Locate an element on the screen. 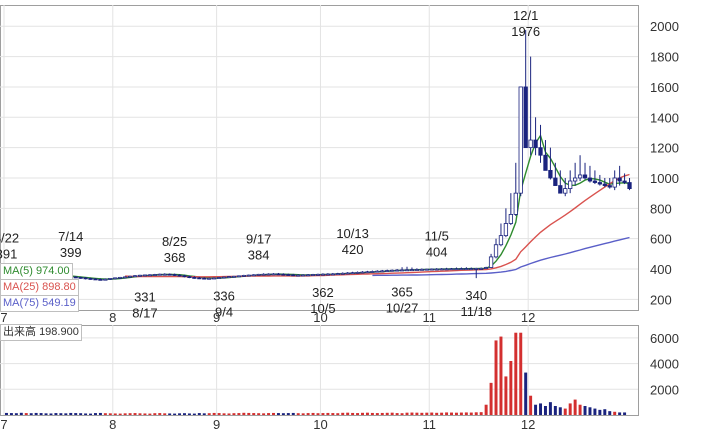 This screenshot has width=718, height=435. ma75-value: 549.19 is located at coordinates (59, 303).